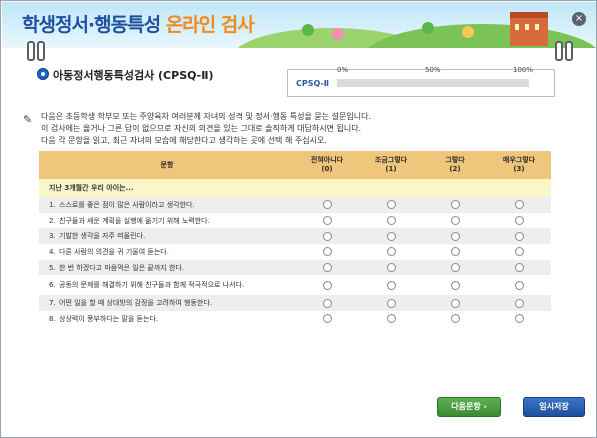 Image resolution: width=597 pixels, height=438 pixels. I want to click on next-question-button: 다음문항 ›, so click(469, 407).